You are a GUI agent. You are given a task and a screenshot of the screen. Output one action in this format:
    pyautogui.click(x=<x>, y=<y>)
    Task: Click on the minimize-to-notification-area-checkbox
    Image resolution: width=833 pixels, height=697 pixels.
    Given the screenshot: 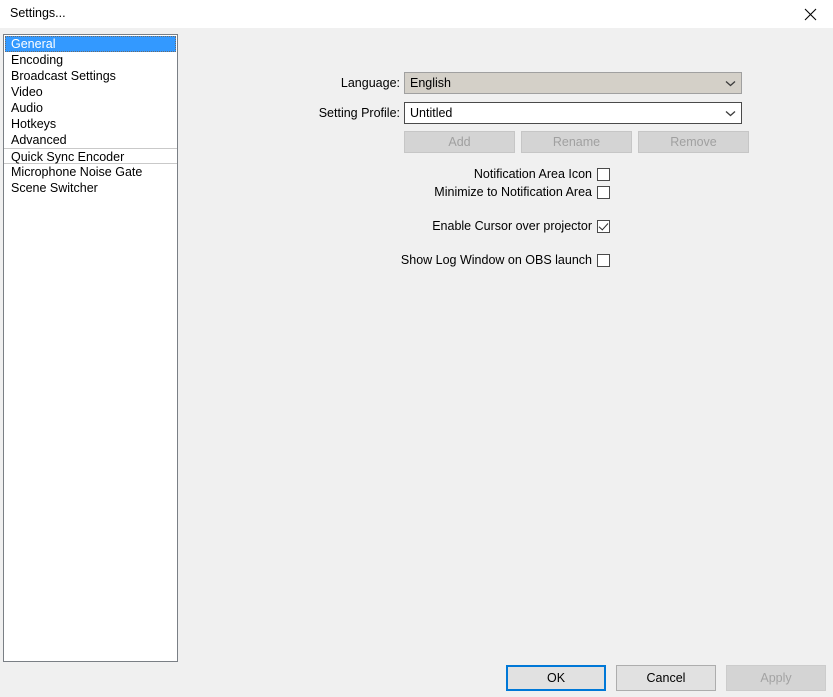 What is the action you would take?
    pyautogui.click(x=603, y=192)
    